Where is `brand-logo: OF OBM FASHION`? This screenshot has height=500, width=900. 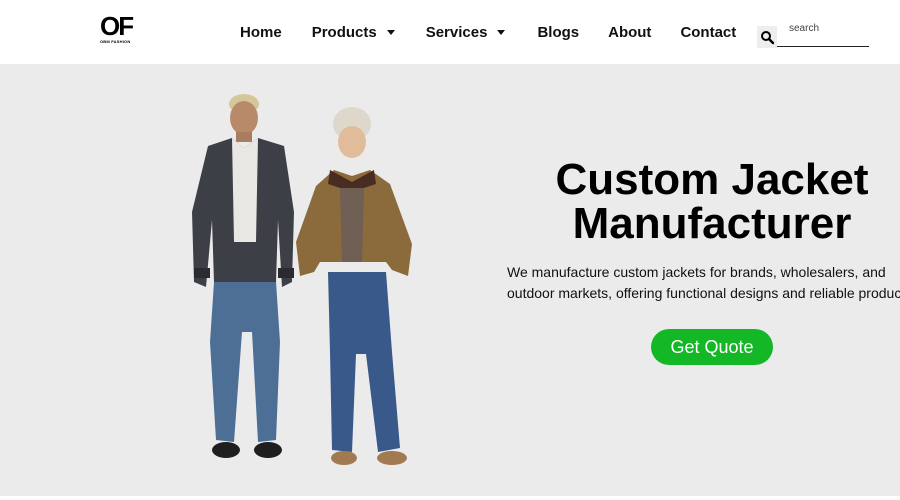 brand-logo: OF OBM FASHION is located at coordinates (120, 27).